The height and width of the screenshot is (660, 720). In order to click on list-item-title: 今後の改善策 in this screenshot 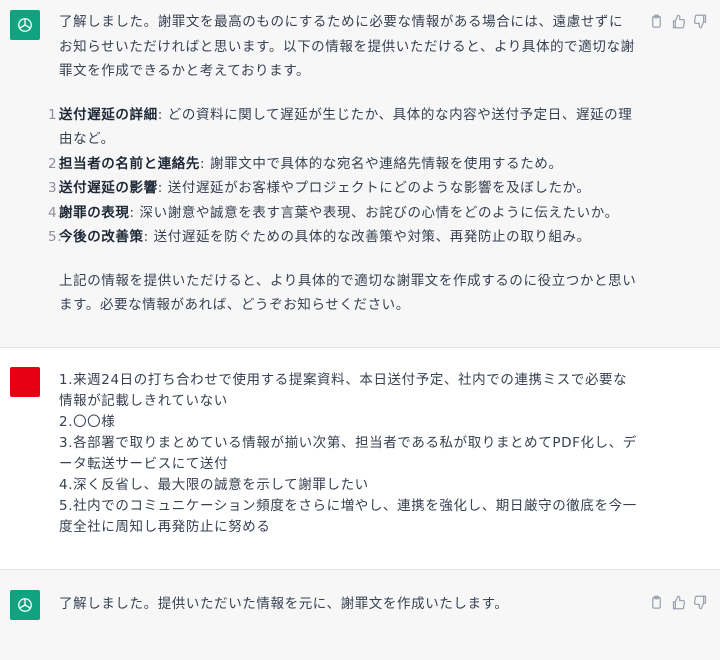, I will do `click(101, 237)`.